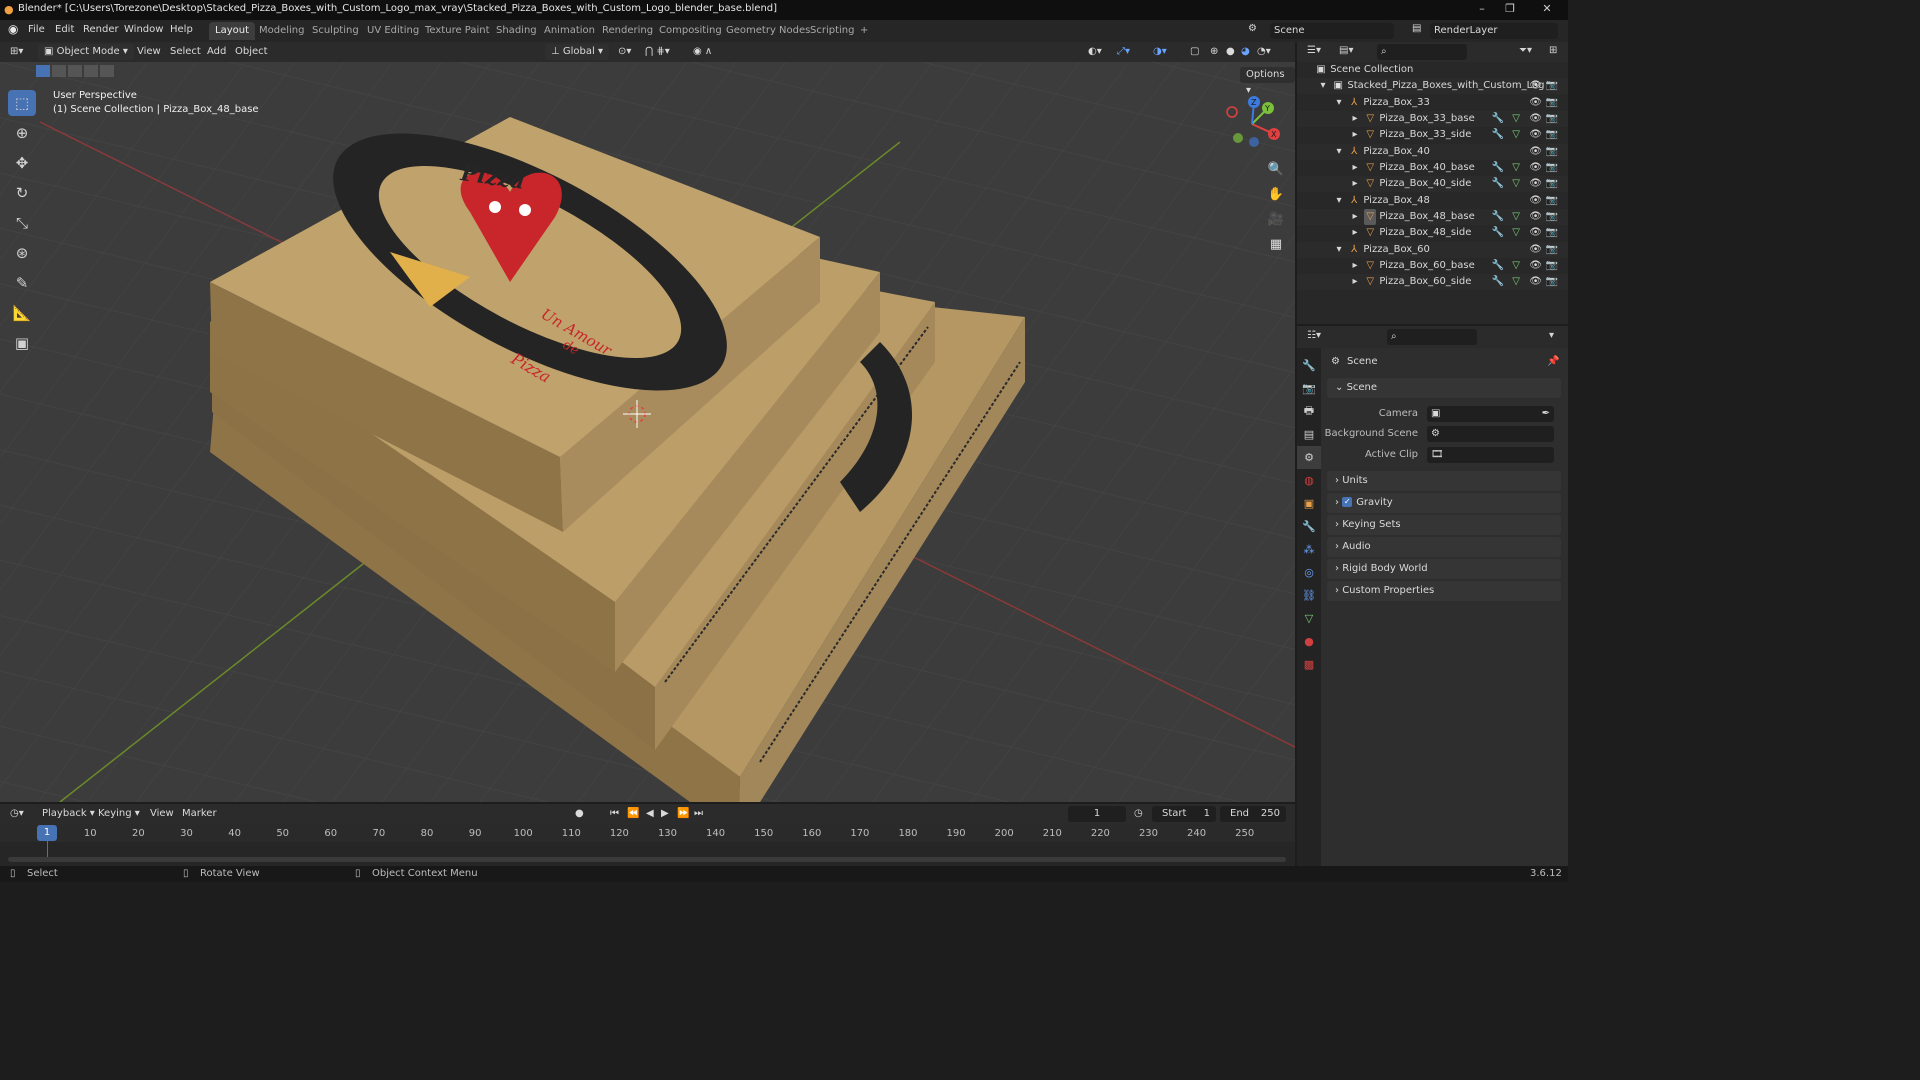 The width and height of the screenshot is (1920, 1080). What do you see at coordinates (149, 52) in the screenshot?
I see `menu-view: View` at bounding box center [149, 52].